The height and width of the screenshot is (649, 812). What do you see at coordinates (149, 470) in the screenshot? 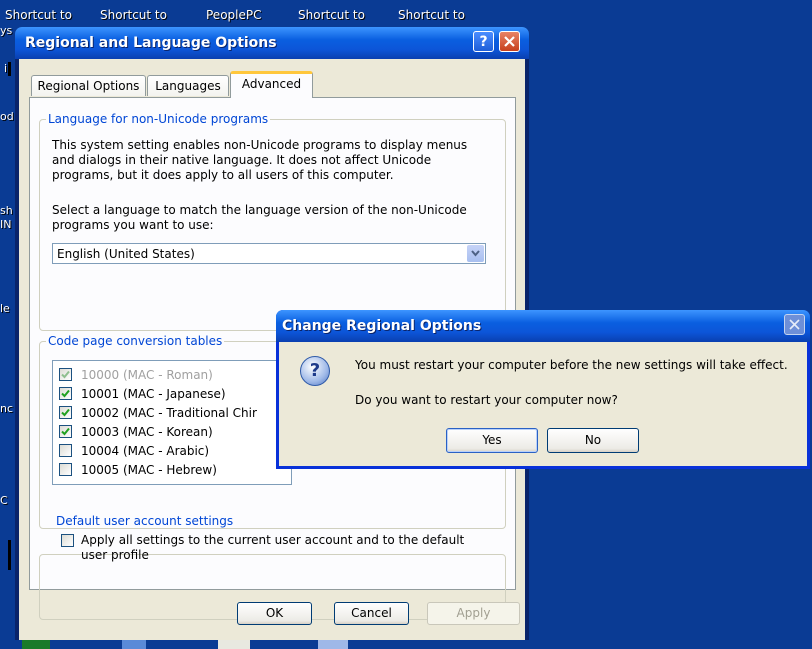
I see `codepage-label: 10005 (MAC - Hebrew)` at bounding box center [149, 470].